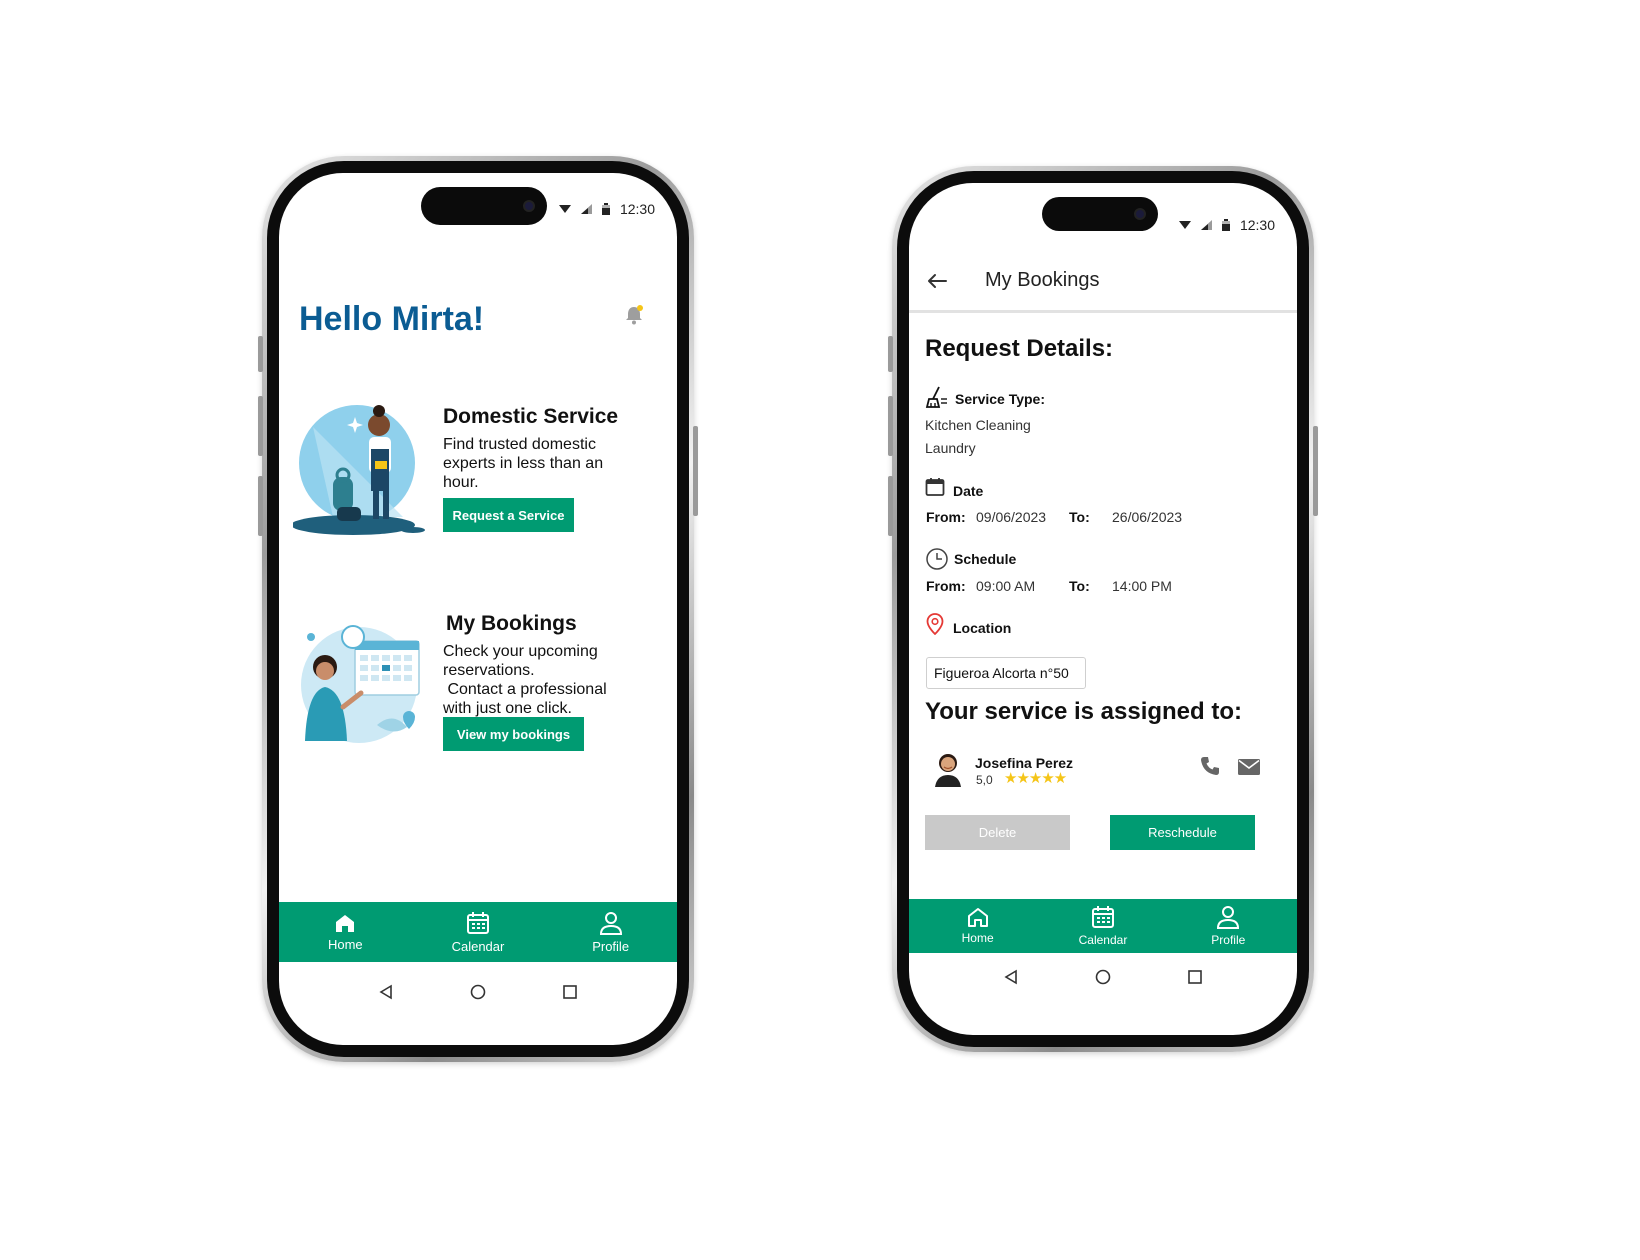 The height and width of the screenshot is (1260, 1640). I want to click on avatar, so click(948, 767).